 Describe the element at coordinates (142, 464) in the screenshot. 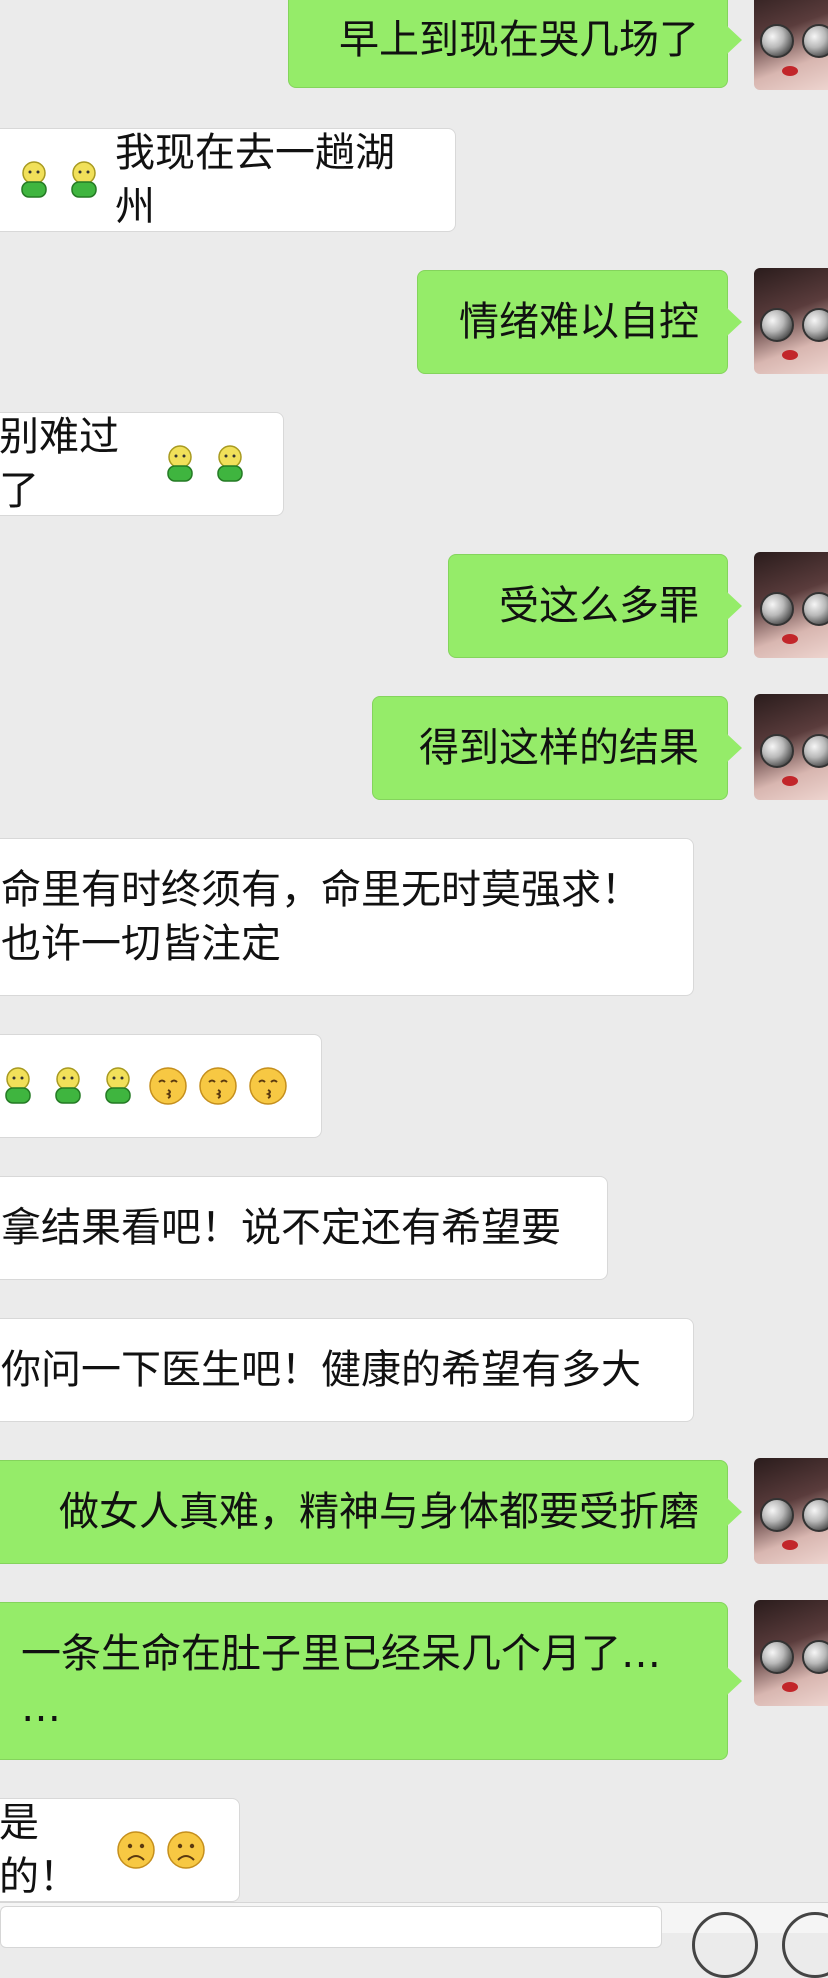

I see `message-bubble-incoming: 别难过了` at that location.